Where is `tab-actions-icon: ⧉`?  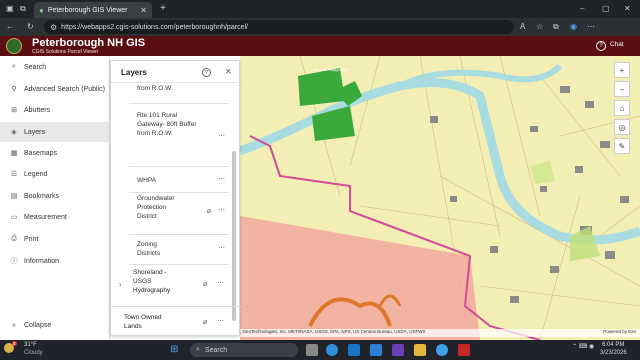 tab-actions-icon: ⧉ is located at coordinates (23, 9).